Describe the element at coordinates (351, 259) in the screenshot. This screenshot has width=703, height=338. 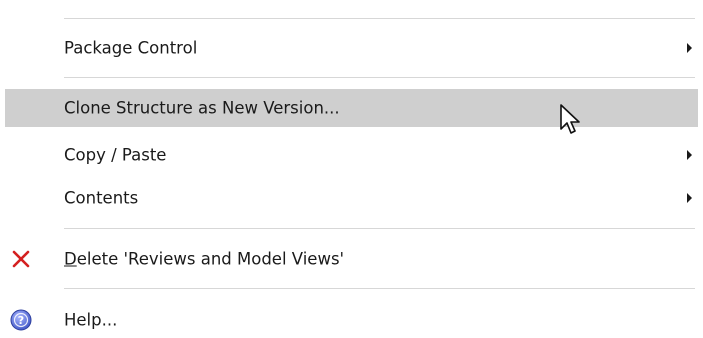
I see `menu-item-delete: Delete 'Reviews and Model Views'` at that location.